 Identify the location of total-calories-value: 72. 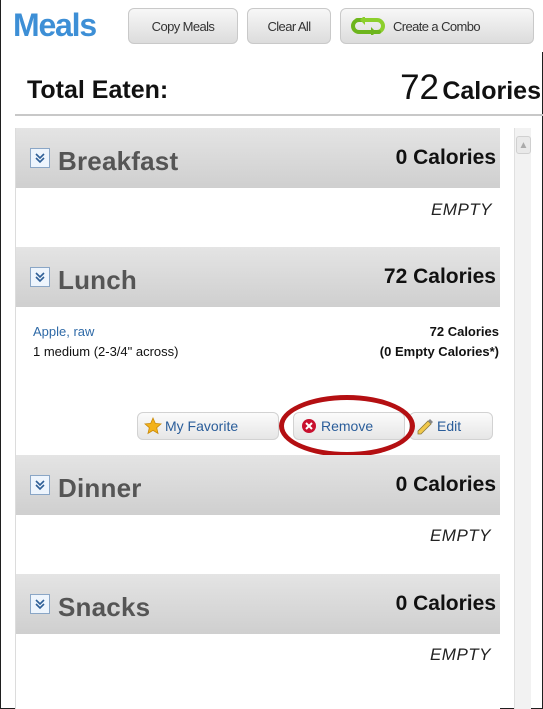
(419, 87).